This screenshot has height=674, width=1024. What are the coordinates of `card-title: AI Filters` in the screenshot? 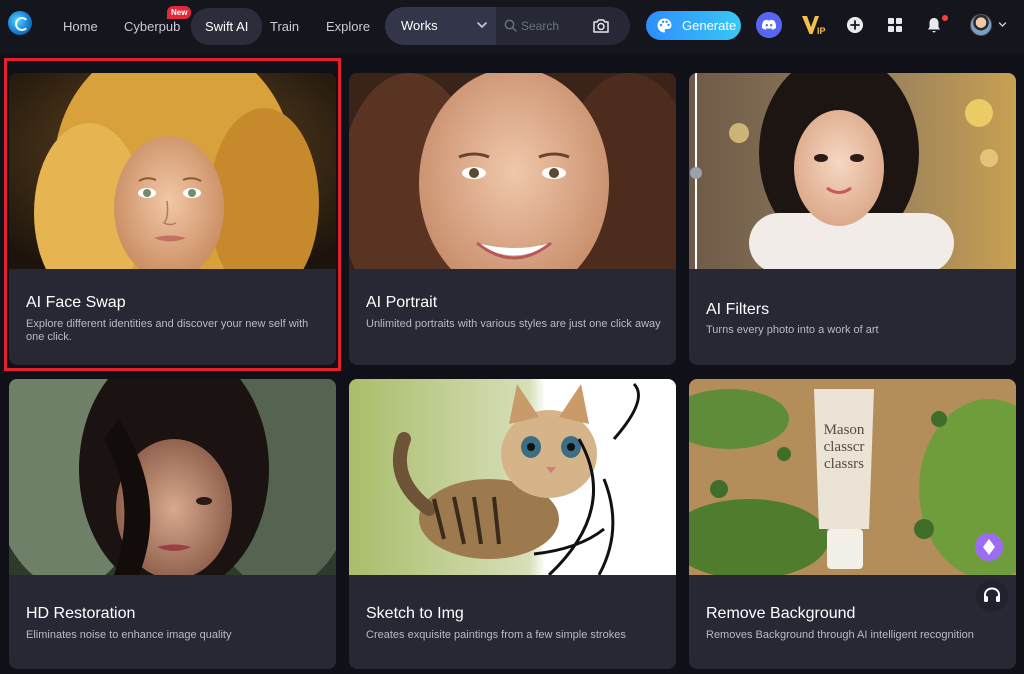 It's located at (738, 309).